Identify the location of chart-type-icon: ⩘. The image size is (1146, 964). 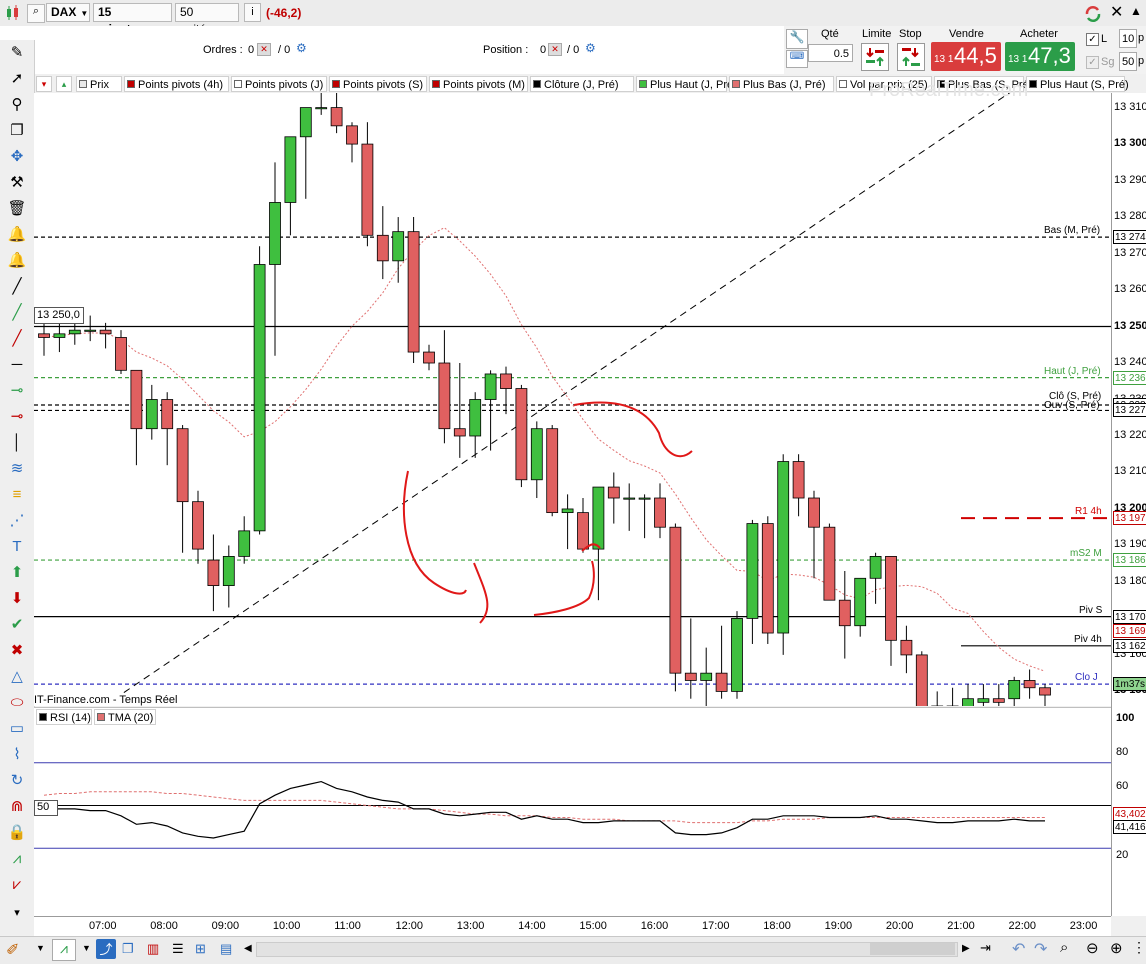
(64, 950).